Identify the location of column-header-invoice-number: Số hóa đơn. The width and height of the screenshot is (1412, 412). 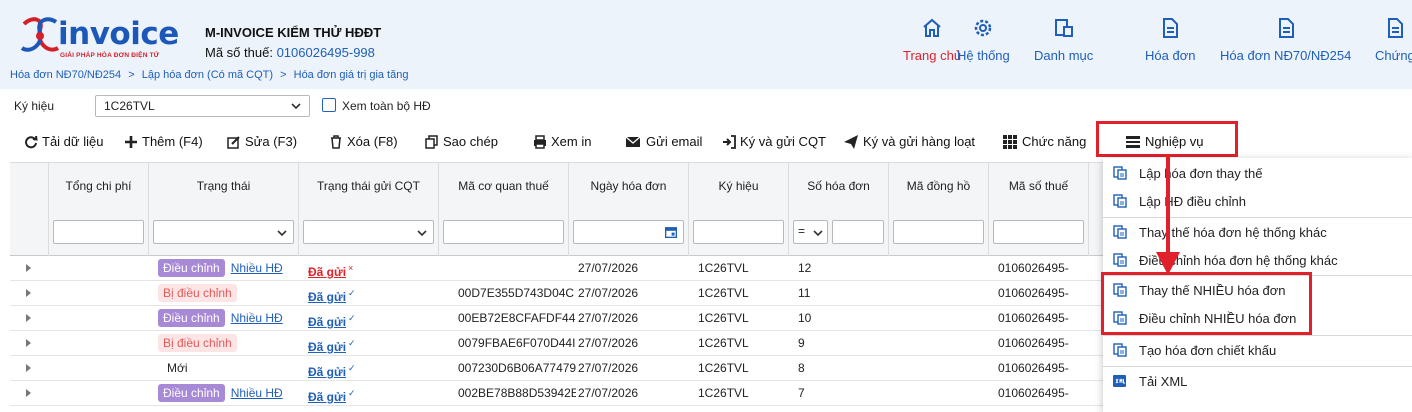
(838, 186).